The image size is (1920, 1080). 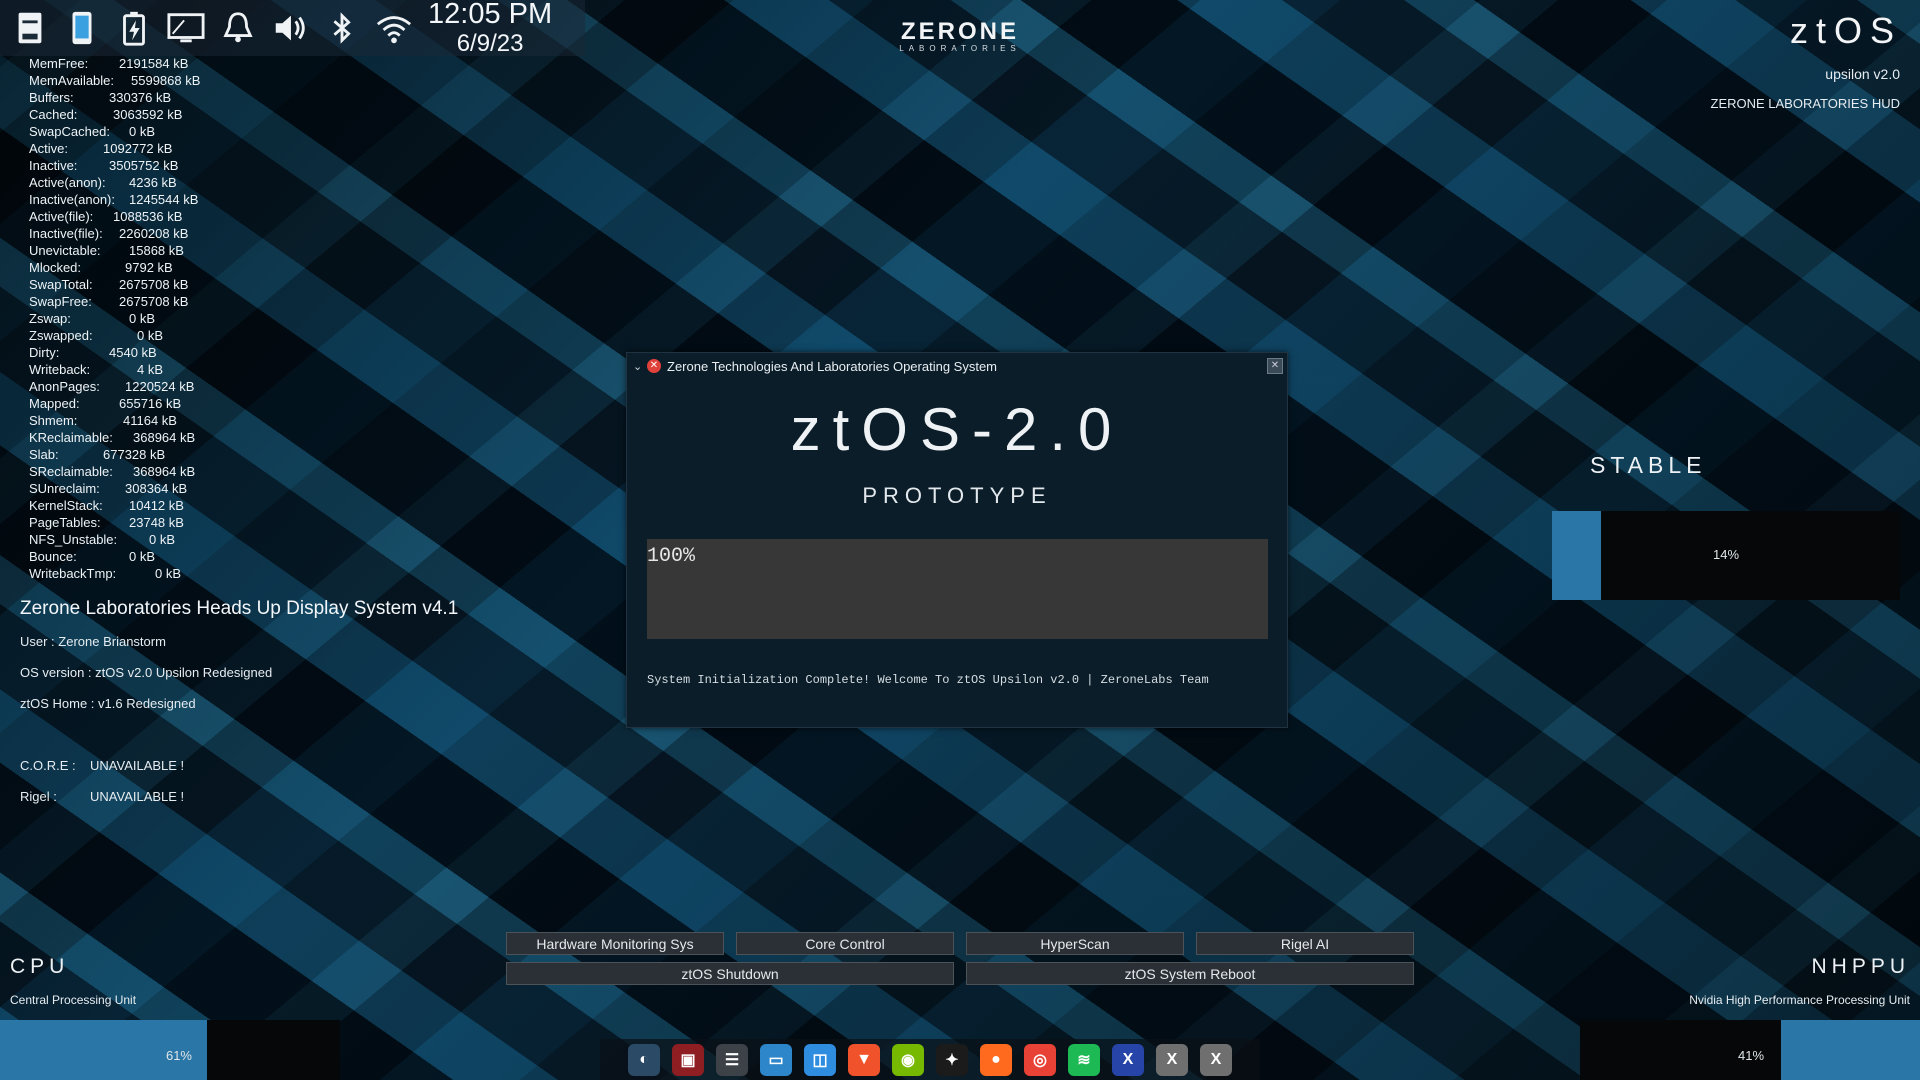 What do you see at coordinates (53, 114) in the screenshot?
I see `meminfo-key: Cached:` at bounding box center [53, 114].